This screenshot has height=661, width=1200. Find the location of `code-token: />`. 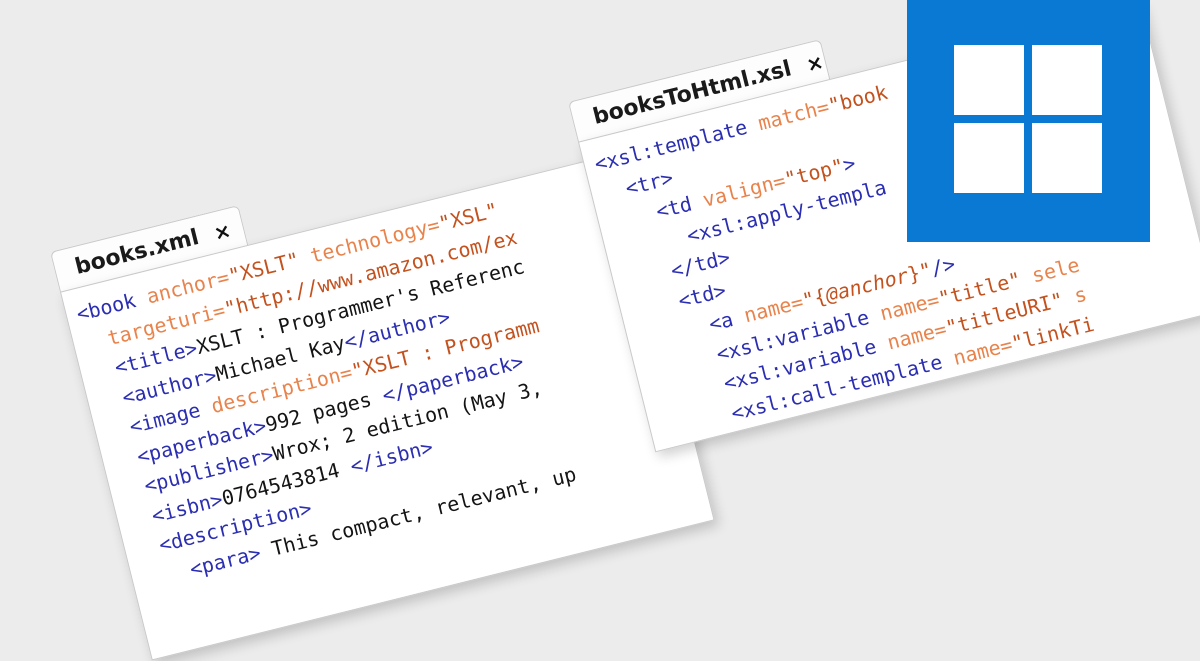

code-token: /> is located at coordinates (943, 266).